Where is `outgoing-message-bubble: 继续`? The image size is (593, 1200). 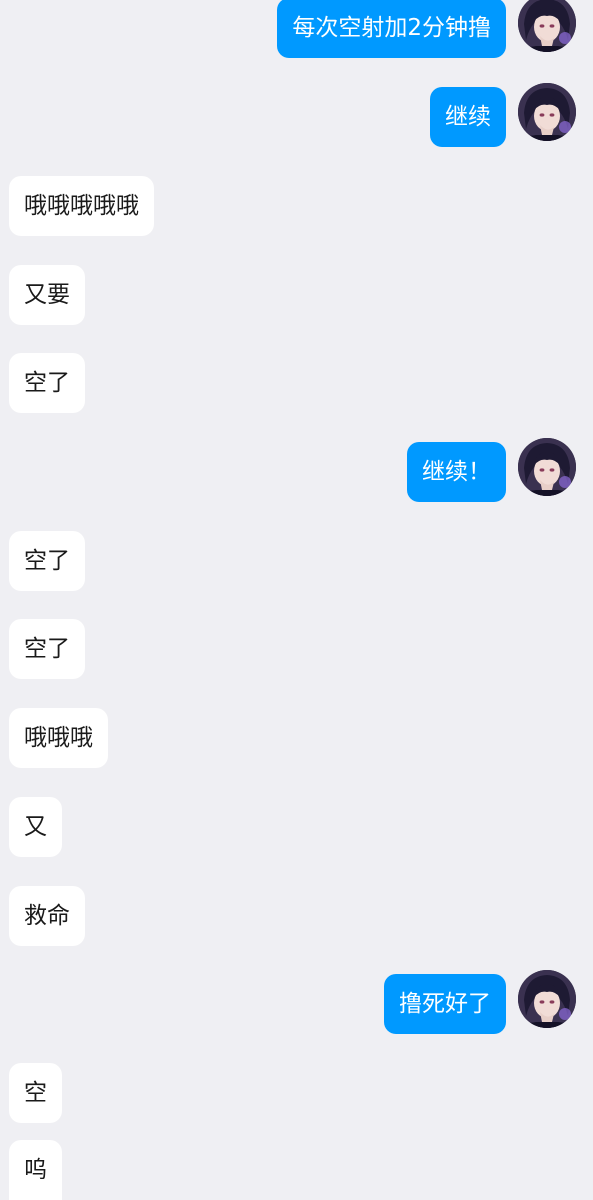 outgoing-message-bubble: 继续 is located at coordinates (468, 117).